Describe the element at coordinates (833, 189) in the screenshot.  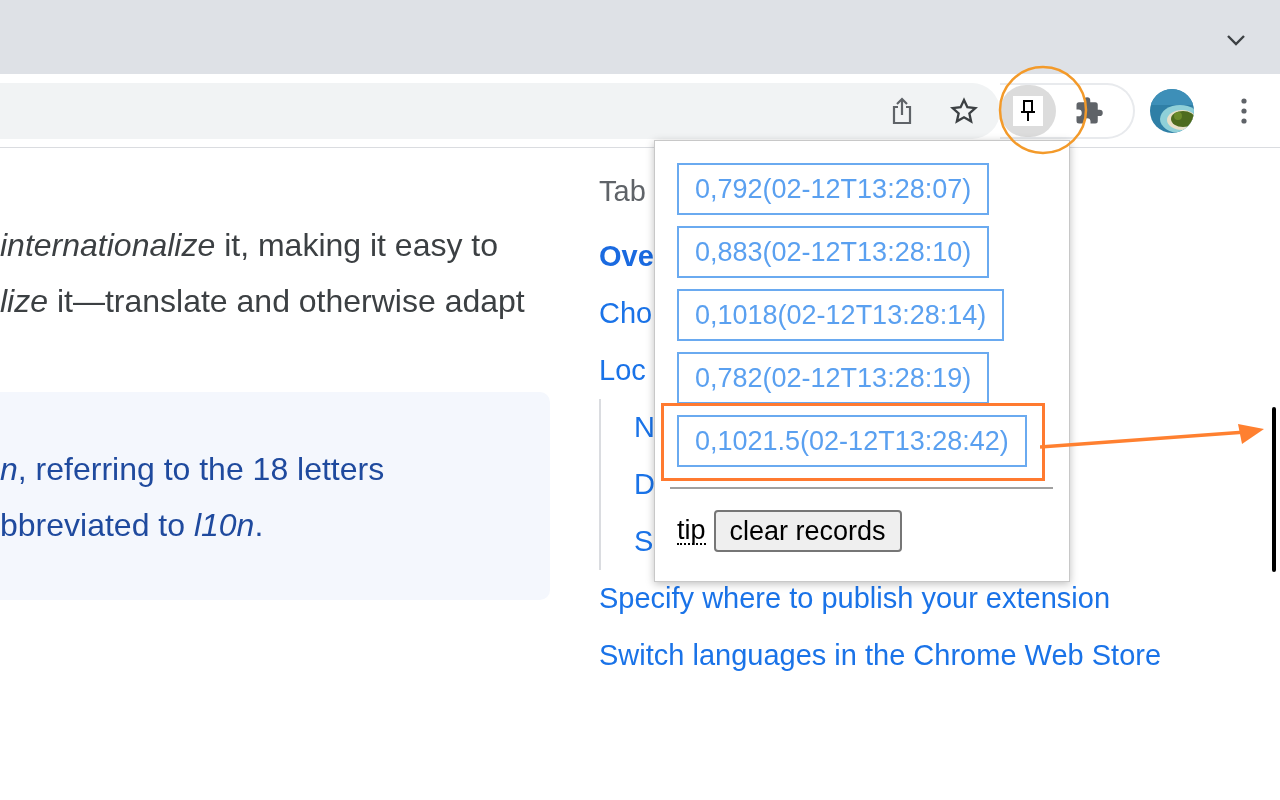
I see `record-button: 0,792(02-12T13:28:07)` at that location.